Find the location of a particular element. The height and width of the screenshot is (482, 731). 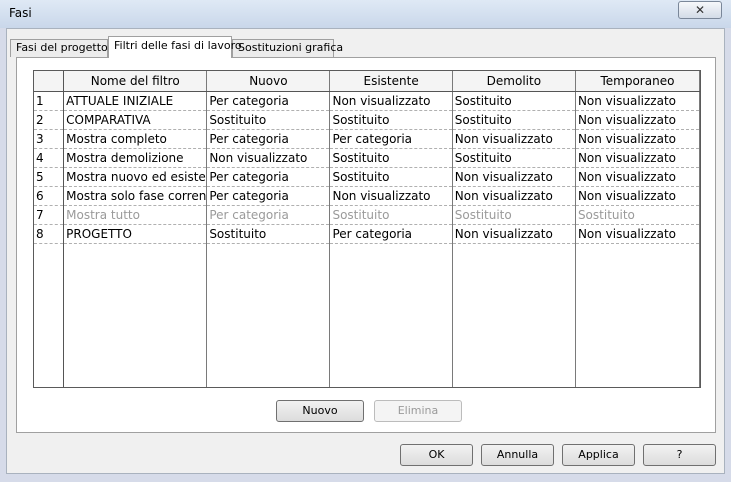

ok-button: OK is located at coordinates (436, 455).